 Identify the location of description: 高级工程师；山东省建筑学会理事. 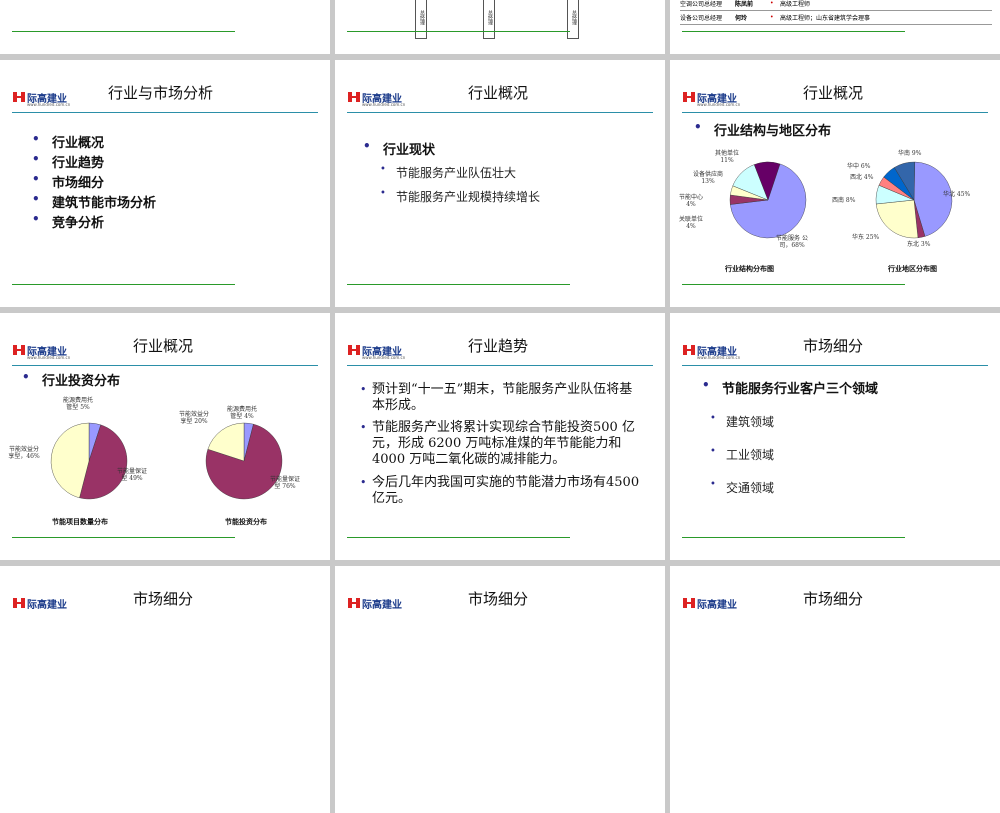
(825, 18).